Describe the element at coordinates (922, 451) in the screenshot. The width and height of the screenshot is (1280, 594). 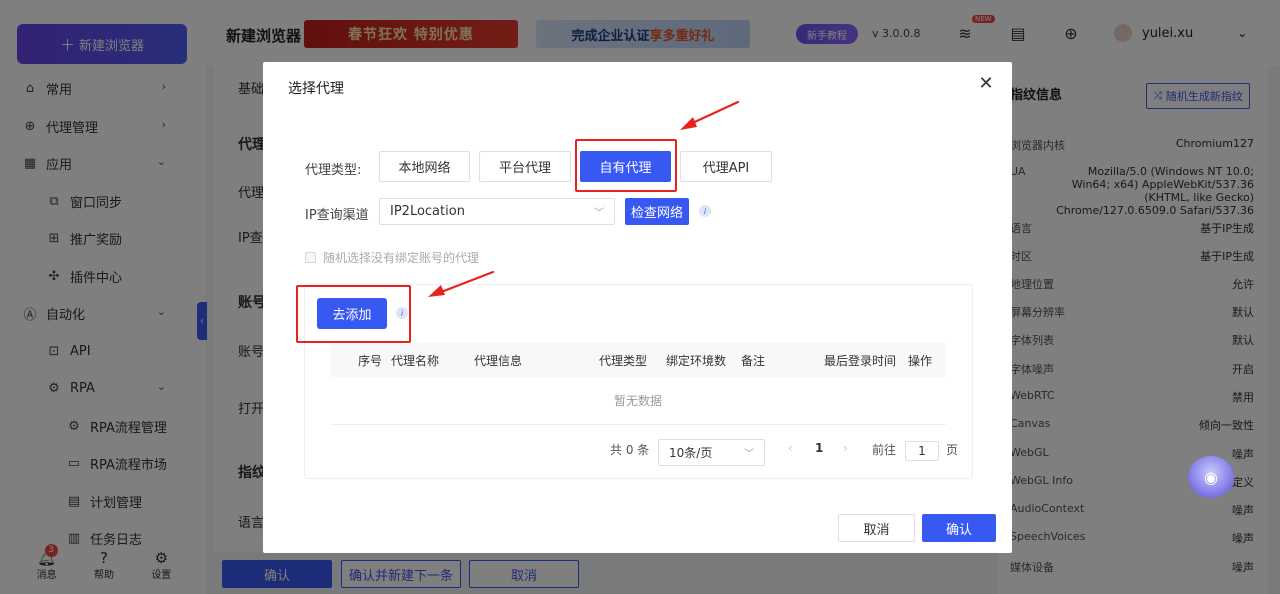
I see `goto-page-input: 1` at that location.